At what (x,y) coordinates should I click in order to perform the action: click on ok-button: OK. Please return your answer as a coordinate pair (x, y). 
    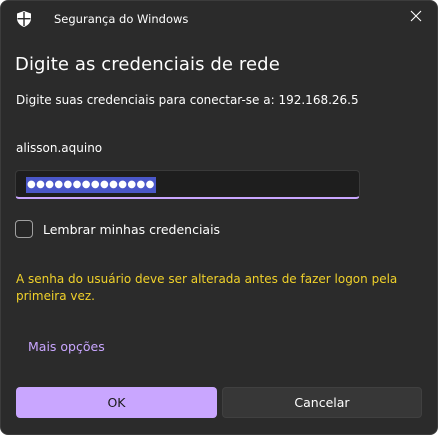
    Looking at the image, I should click on (116, 402).